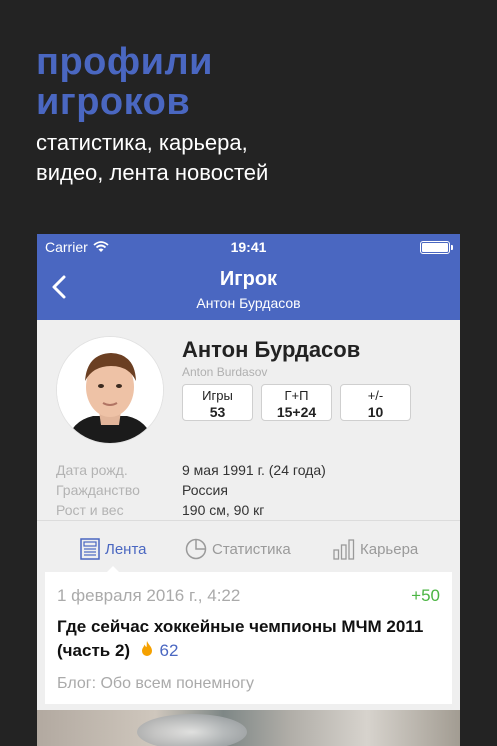  What do you see at coordinates (142, 142) in the screenshot?
I see `promo-subtitle-line1: статистика, карьера,` at bounding box center [142, 142].